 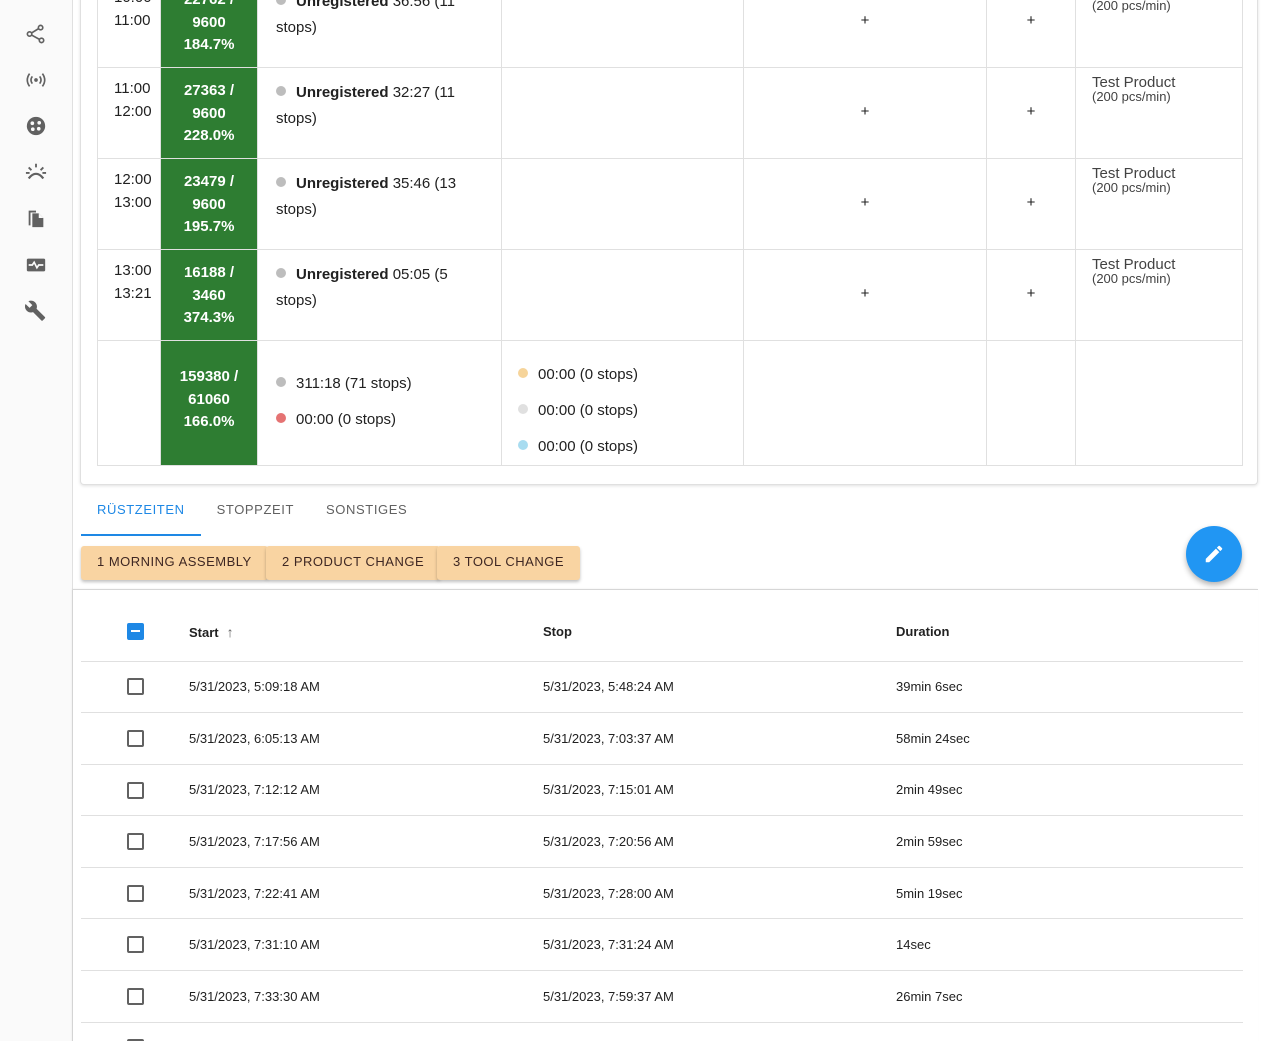 I want to click on start-cell: 5/31/2023, 7:33:30 AM, so click(x=366, y=996).